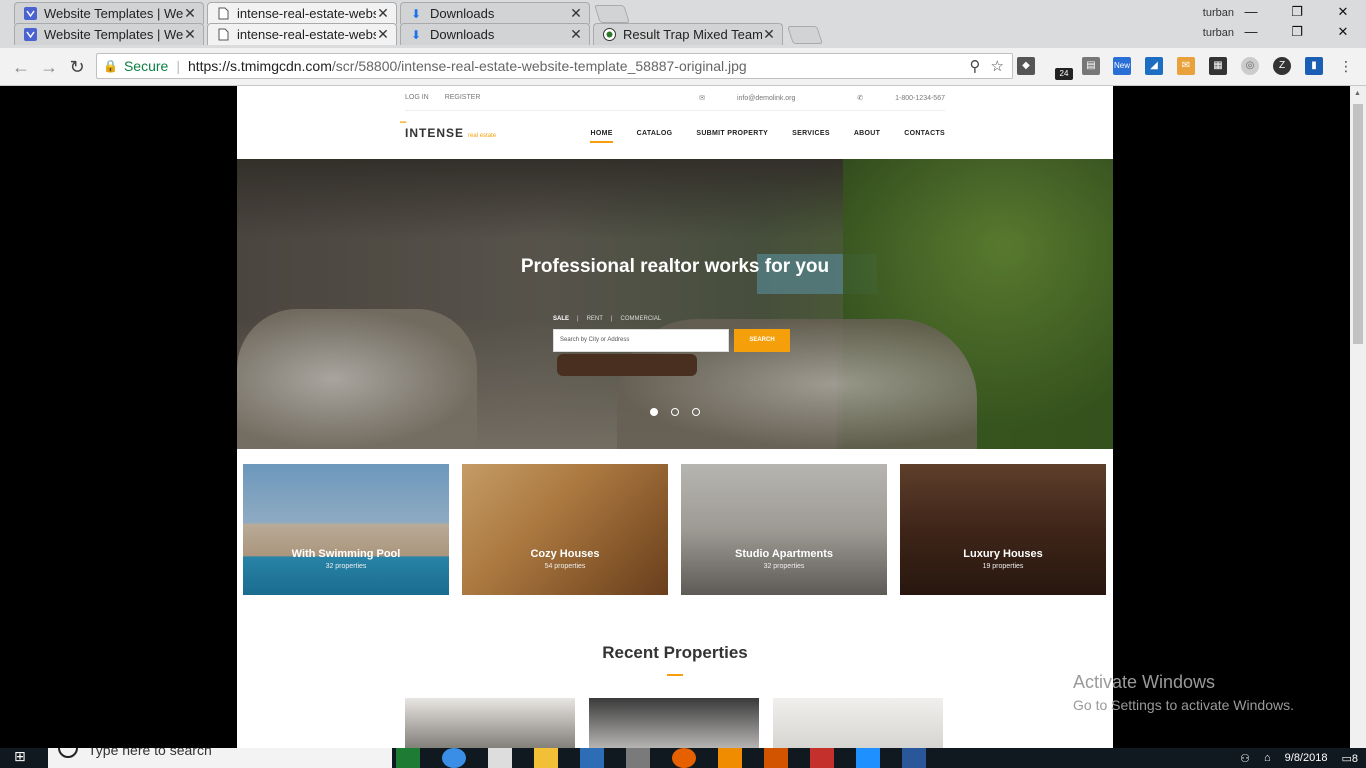 The image size is (1366, 768). What do you see at coordinates (684, 758) in the screenshot?
I see `firefox-icon` at bounding box center [684, 758].